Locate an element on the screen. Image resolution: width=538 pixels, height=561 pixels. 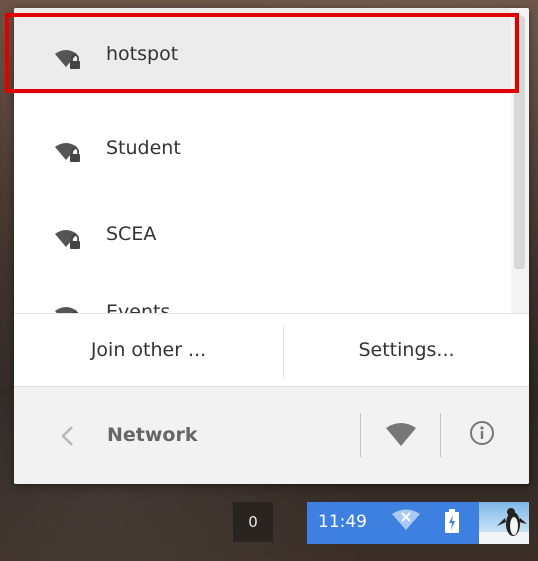
footer-title: Network is located at coordinates (152, 435).